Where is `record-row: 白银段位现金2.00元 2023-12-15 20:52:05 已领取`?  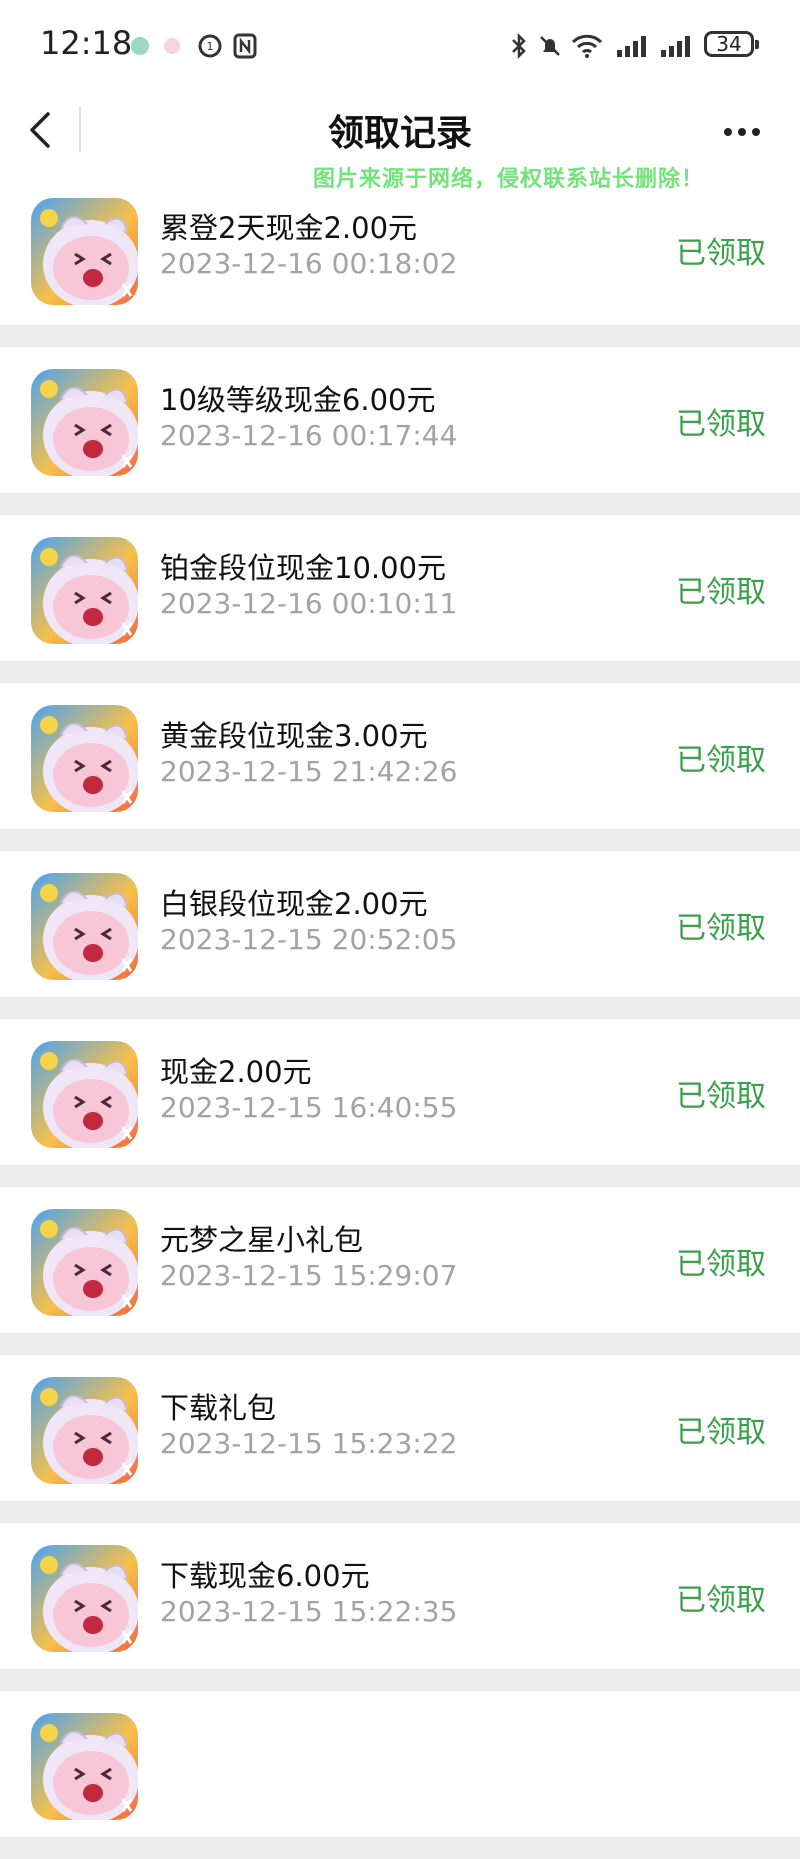
record-row: 白银段位现金2.00元 2023-12-15 20:52:05 已领取 is located at coordinates (400, 924).